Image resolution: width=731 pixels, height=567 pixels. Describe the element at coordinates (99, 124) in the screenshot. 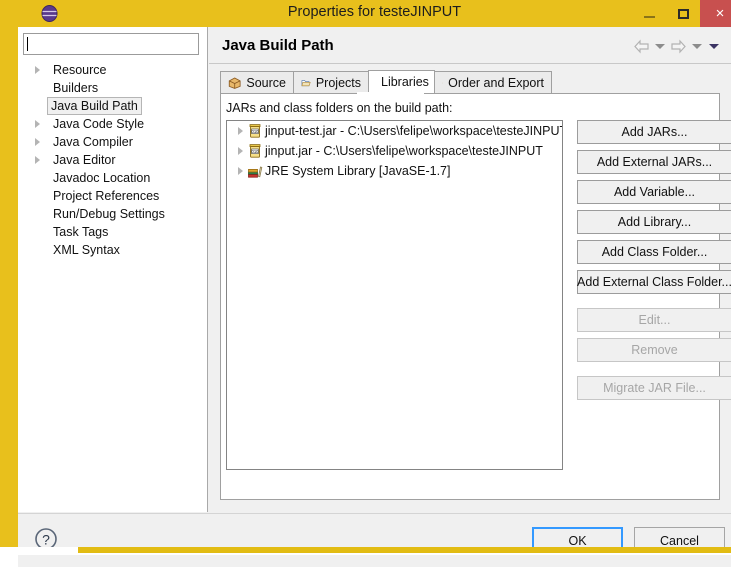

I see `sidebar-item-label: Java Code Style` at that location.